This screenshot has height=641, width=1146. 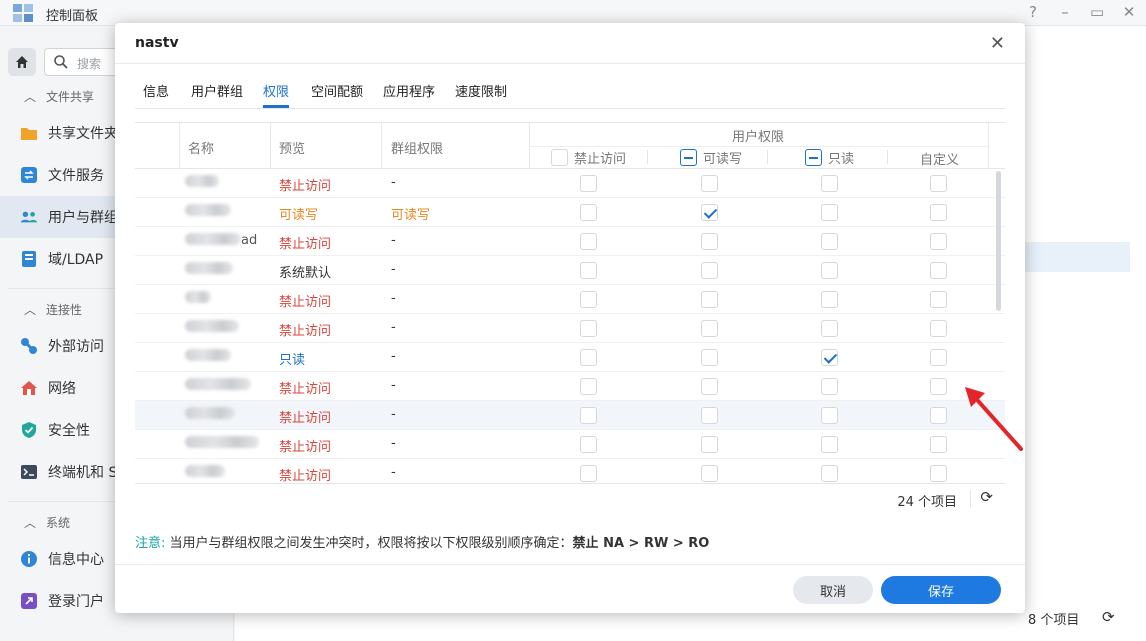 What do you see at coordinates (225, 328) in the screenshot?
I see `user-name` at bounding box center [225, 328].